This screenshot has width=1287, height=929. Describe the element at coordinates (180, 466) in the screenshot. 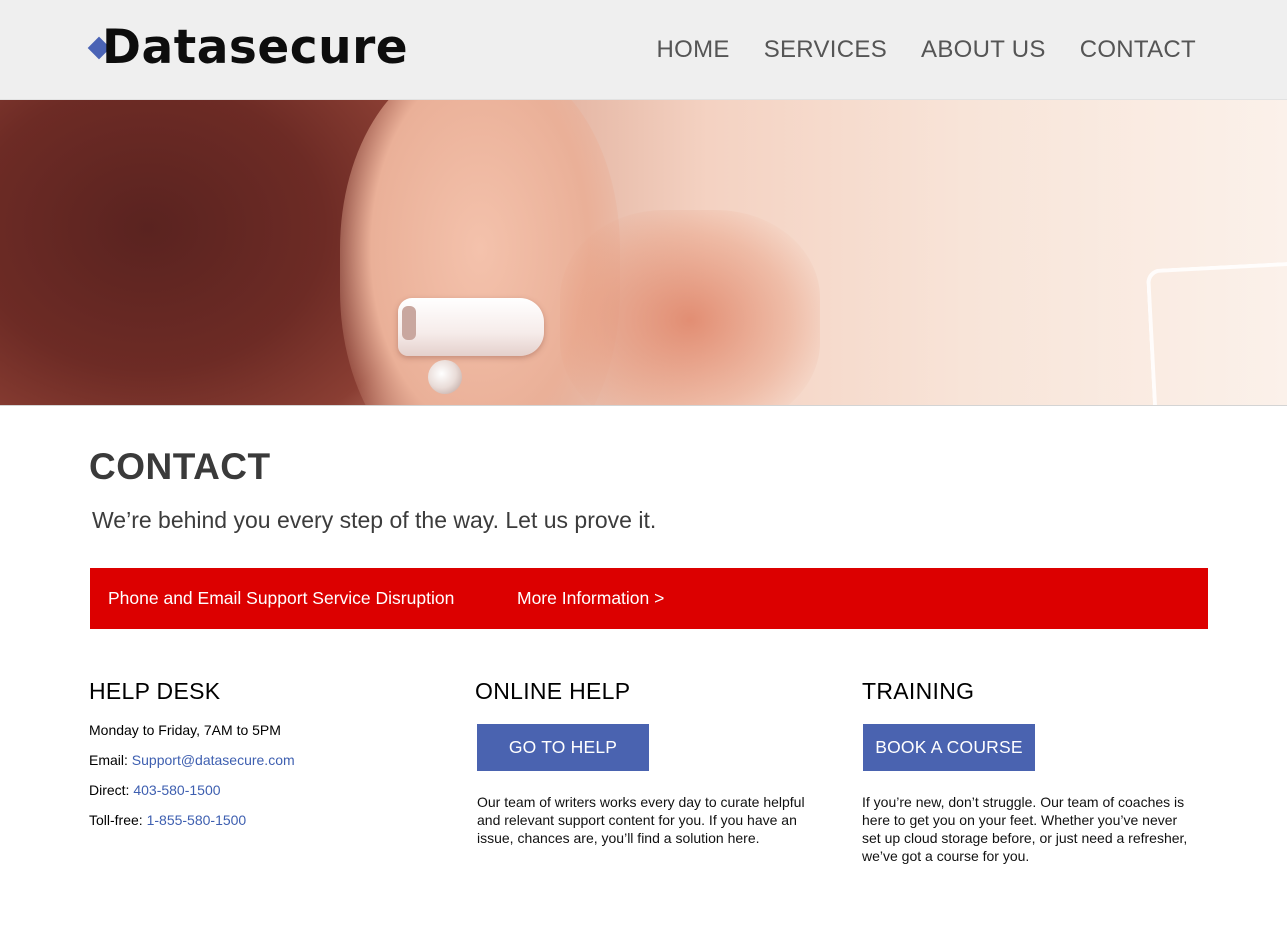

I see `page-title: CONTACT` at that location.